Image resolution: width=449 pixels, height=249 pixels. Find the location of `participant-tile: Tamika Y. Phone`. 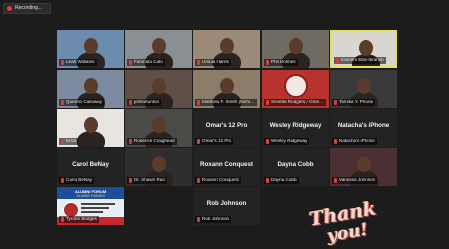

participant-tile: Tamika Y. Phone is located at coordinates (363, 89).